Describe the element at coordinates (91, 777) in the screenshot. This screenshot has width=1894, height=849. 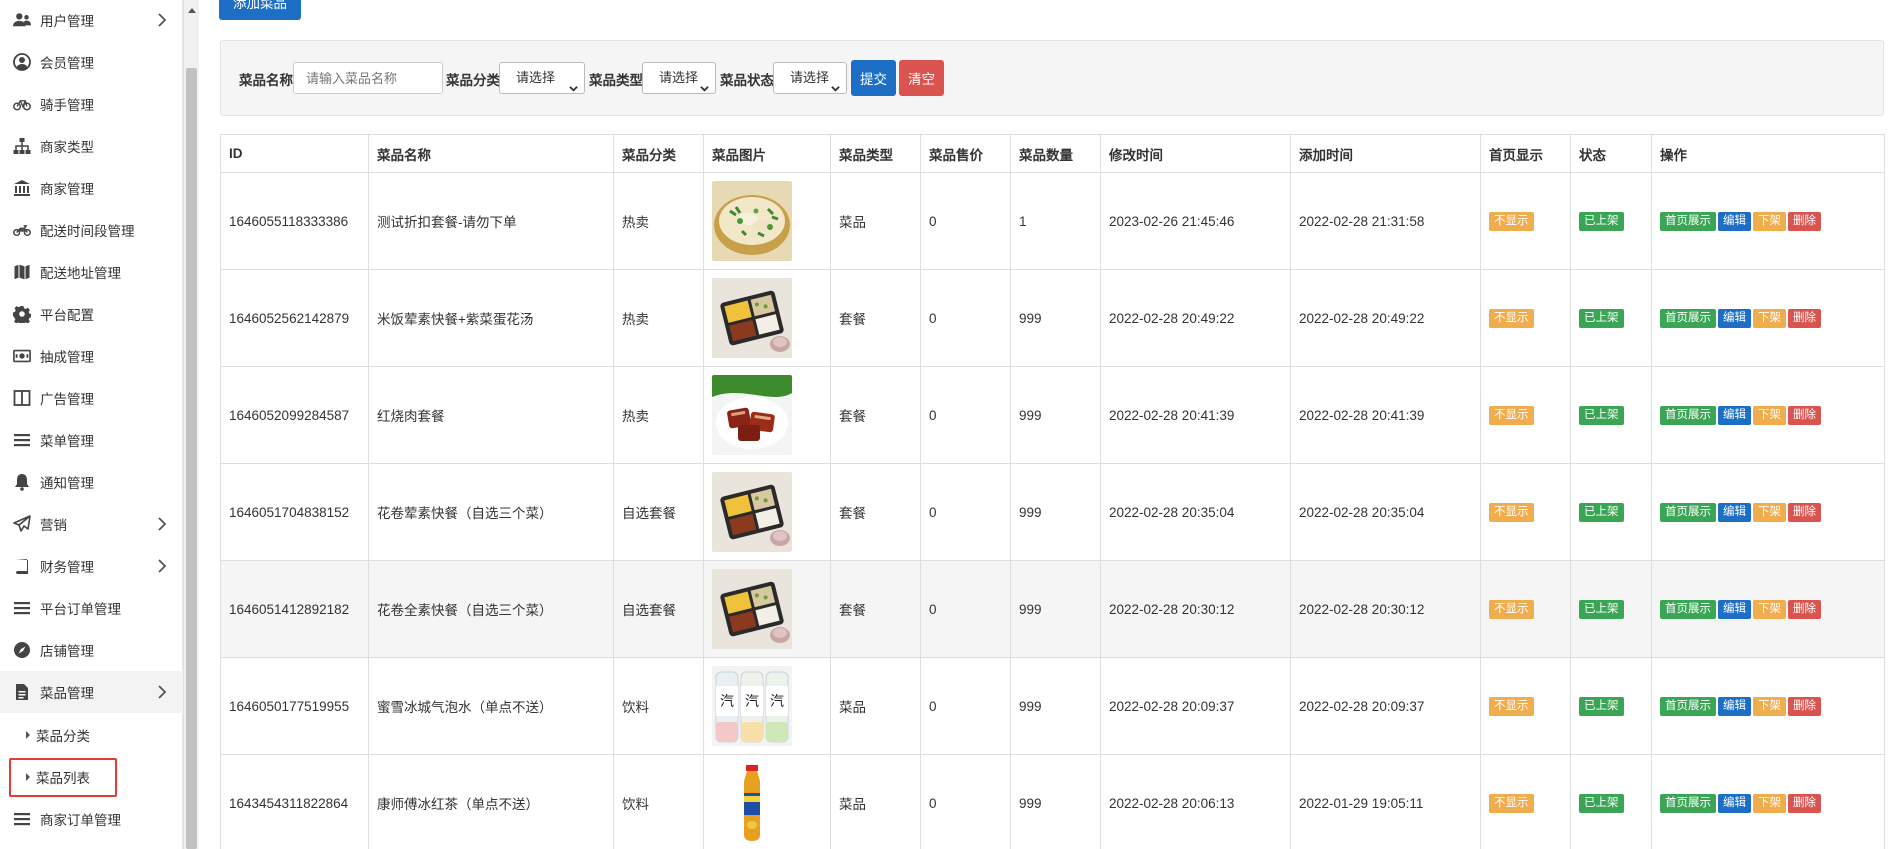
I see `sidebar-subitem-2: 菜品列表` at that location.